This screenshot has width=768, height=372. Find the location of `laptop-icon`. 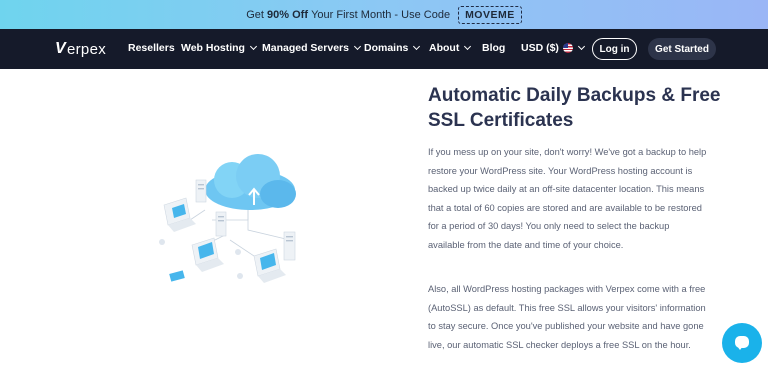

laptop-icon is located at coordinates (224, 240).